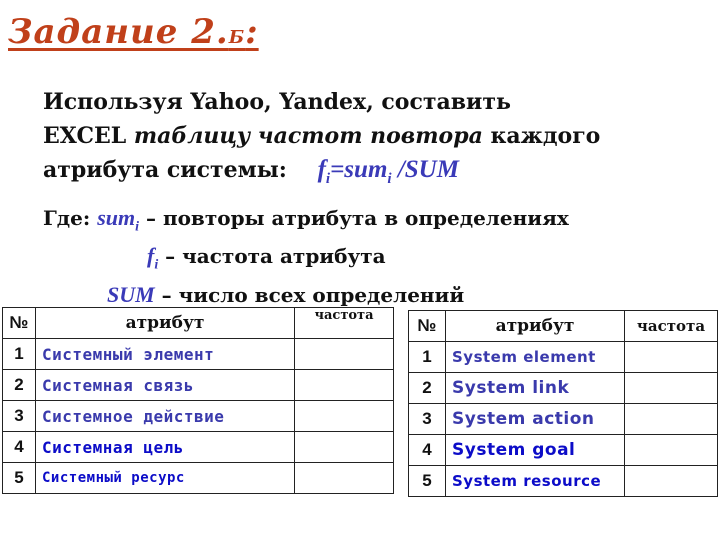 The height and width of the screenshot is (540, 720). Describe the element at coordinates (165, 170) in the screenshot. I see `attr-system-text: атрибута системы:` at that location.